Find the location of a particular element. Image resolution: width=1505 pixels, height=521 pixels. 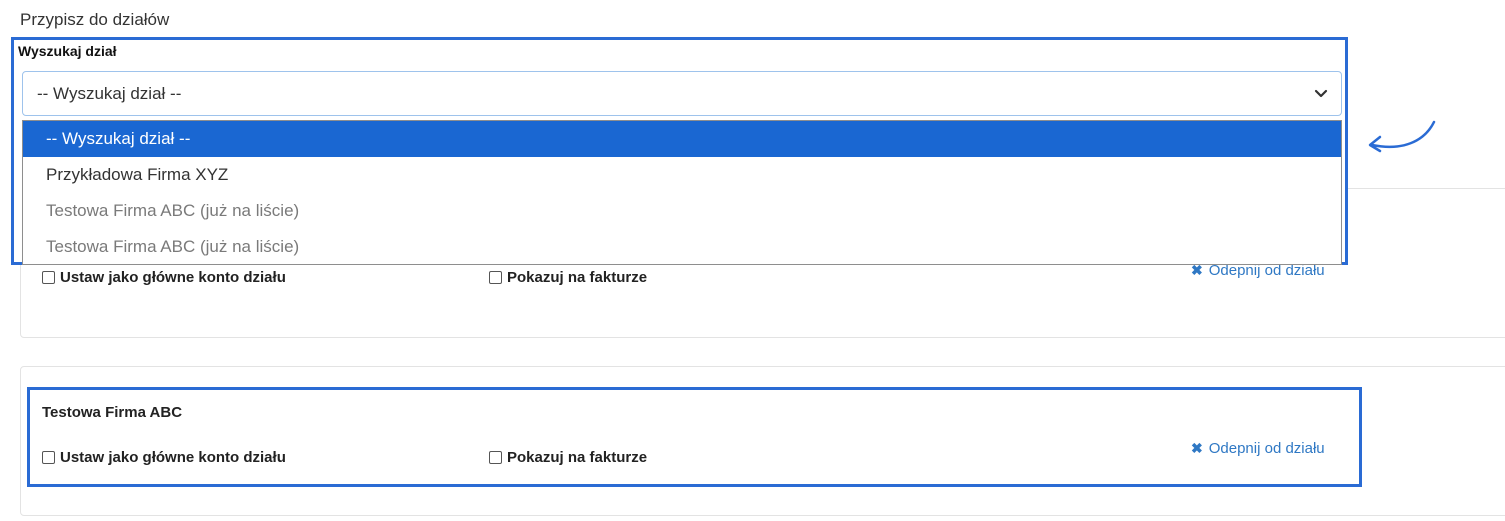

department-search-select: -- Wyszukaj dział -- is located at coordinates (682, 93).